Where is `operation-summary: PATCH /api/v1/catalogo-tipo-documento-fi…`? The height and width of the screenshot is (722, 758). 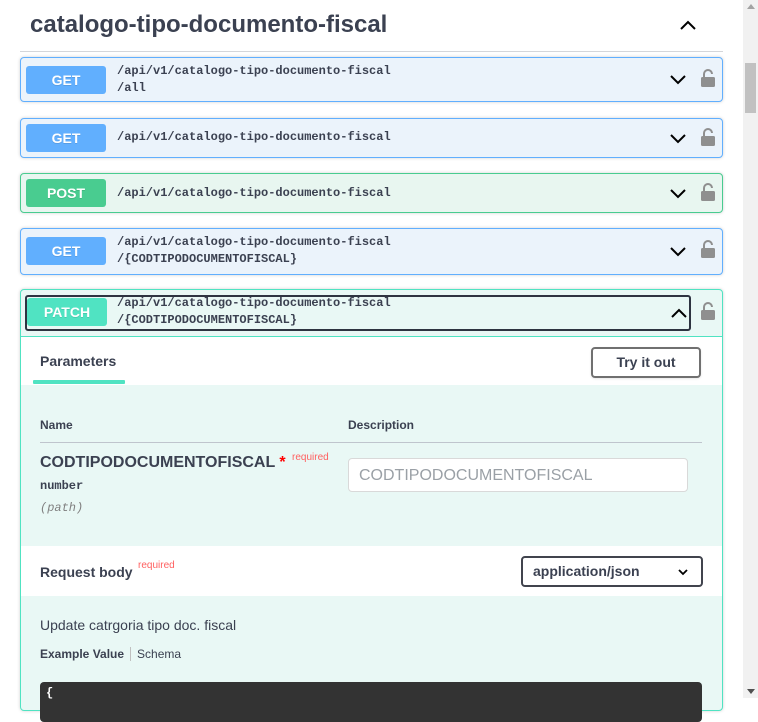
operation-summary: PATCH /api/v1/catalogo-tipo-documento-fi… is located at coordinates (358, 313).